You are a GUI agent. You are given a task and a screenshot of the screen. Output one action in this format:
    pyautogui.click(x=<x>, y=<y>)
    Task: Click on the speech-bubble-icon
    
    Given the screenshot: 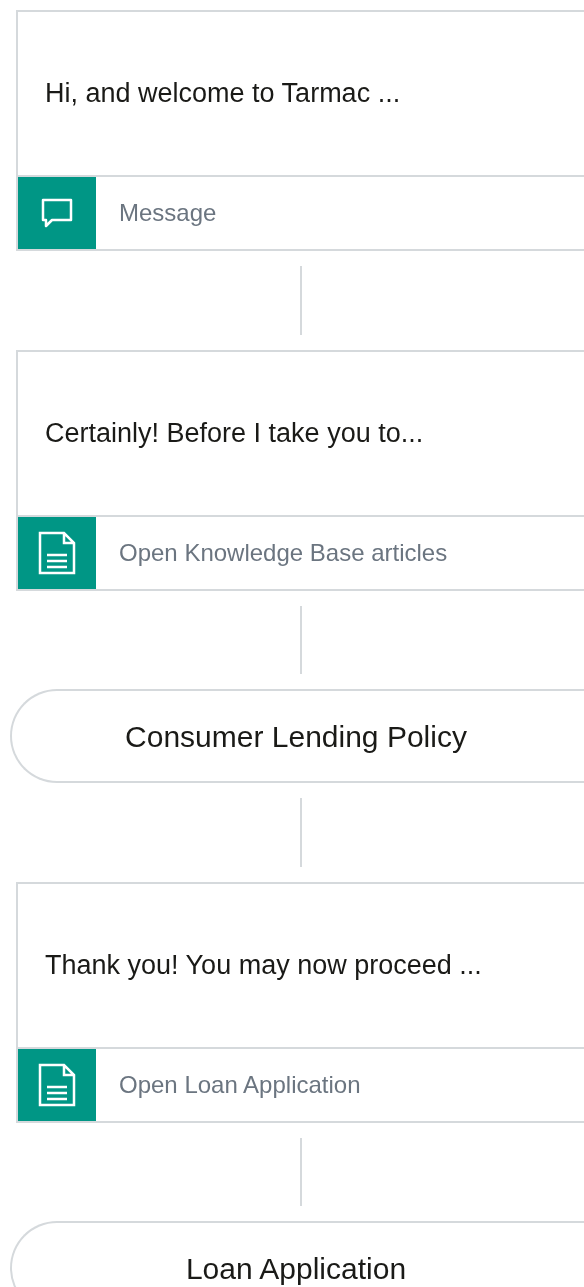 What is the action you would take?
    pyautogui.click(x=57, y=213)
    